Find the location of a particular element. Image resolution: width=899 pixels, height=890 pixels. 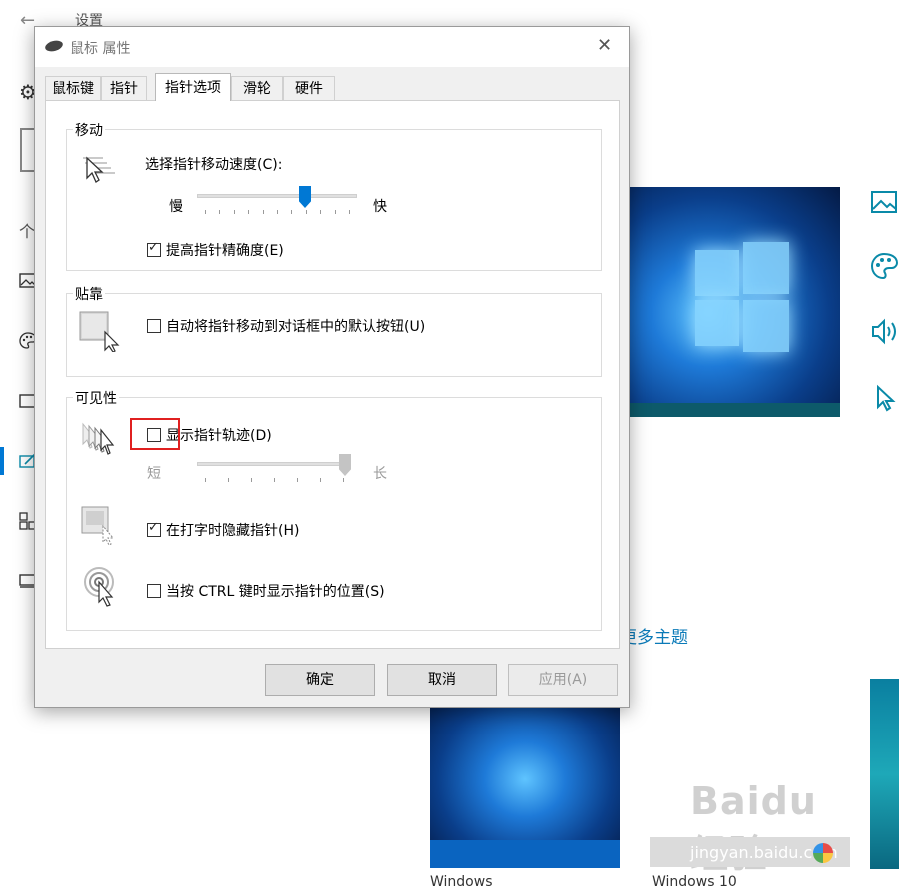

sidebar-selected-indicator is located at coordinates (2, 461).